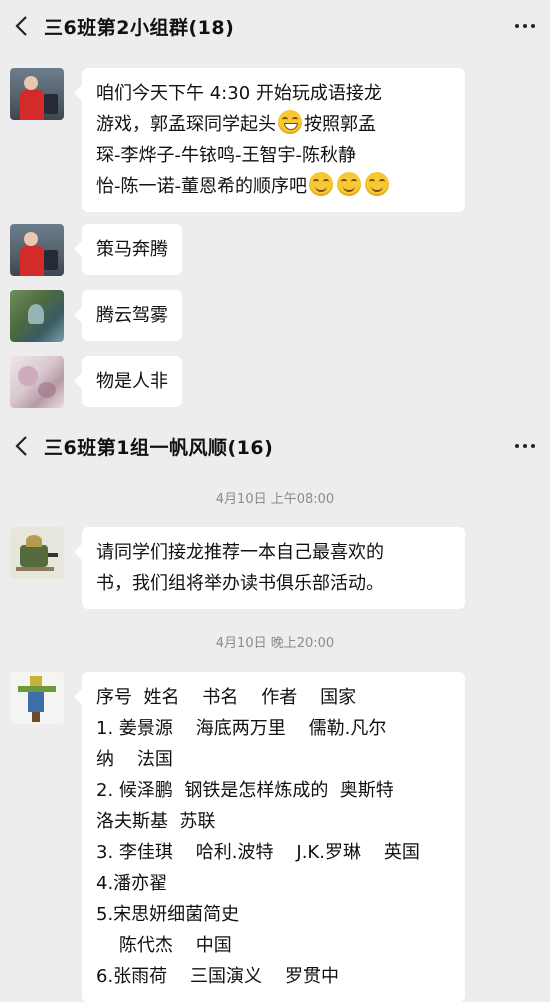 The height and width of the screenshot is (1002, 550). What do you see at coordinates (201, 186) in the screenshot?
I see `message-line: 怡-陈一诺-董恩希的顺序吧` at bounding box center [201, 186].